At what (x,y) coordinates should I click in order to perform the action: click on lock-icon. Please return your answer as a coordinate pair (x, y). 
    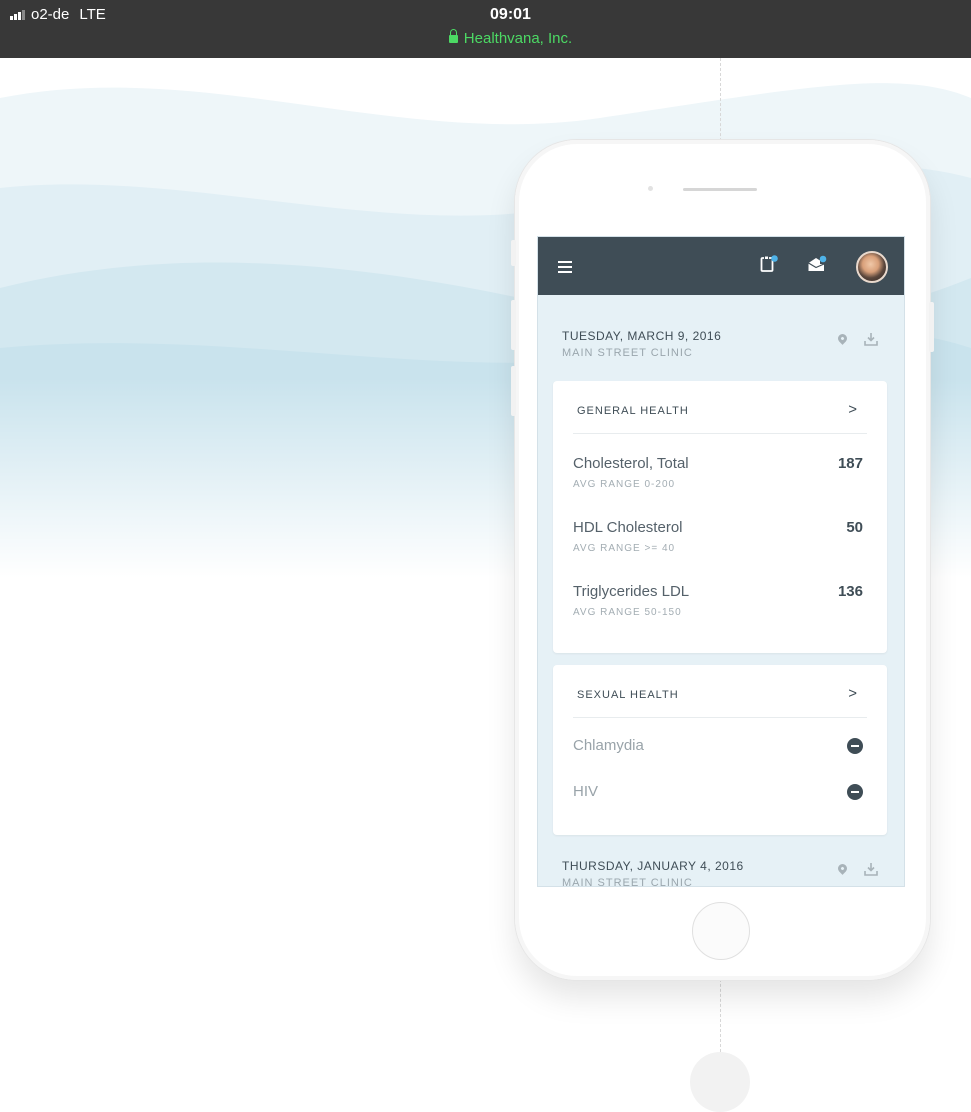
    Looking at the image, I should click on (453, 36).